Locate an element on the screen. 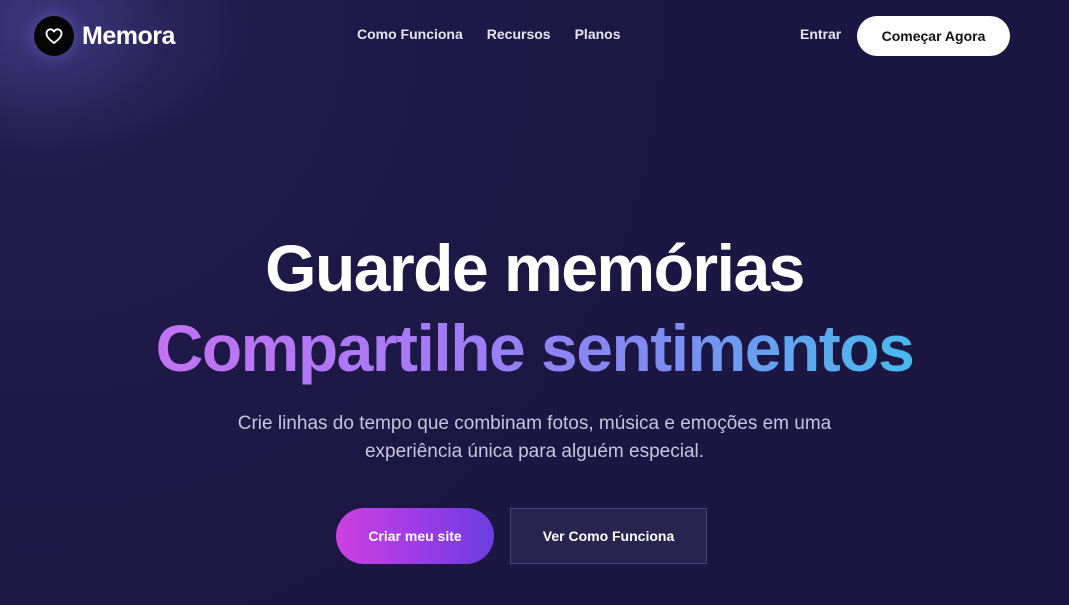 The width and height of the screenshot is (1069, 605). brand-name: Memora is located at coordinates (128, 35).